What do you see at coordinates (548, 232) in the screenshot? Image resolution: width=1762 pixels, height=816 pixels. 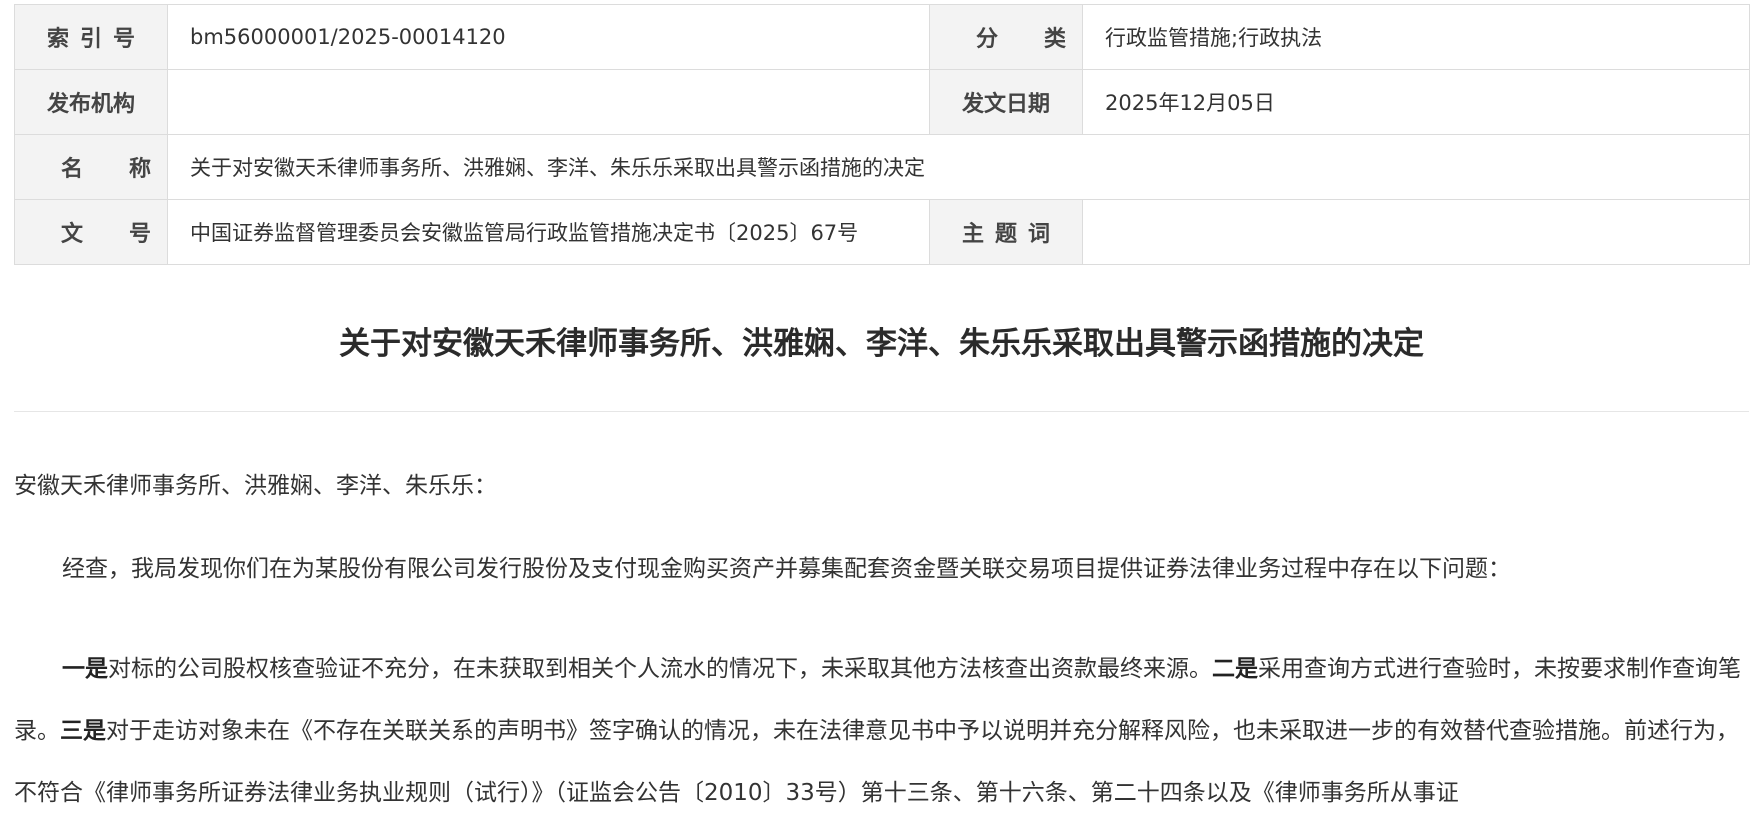 I see `docno-value: 中国证券监督管理委员会安徽监管局行政监管措施决定书〔2025〕67号` at bounding box center [548, 232].